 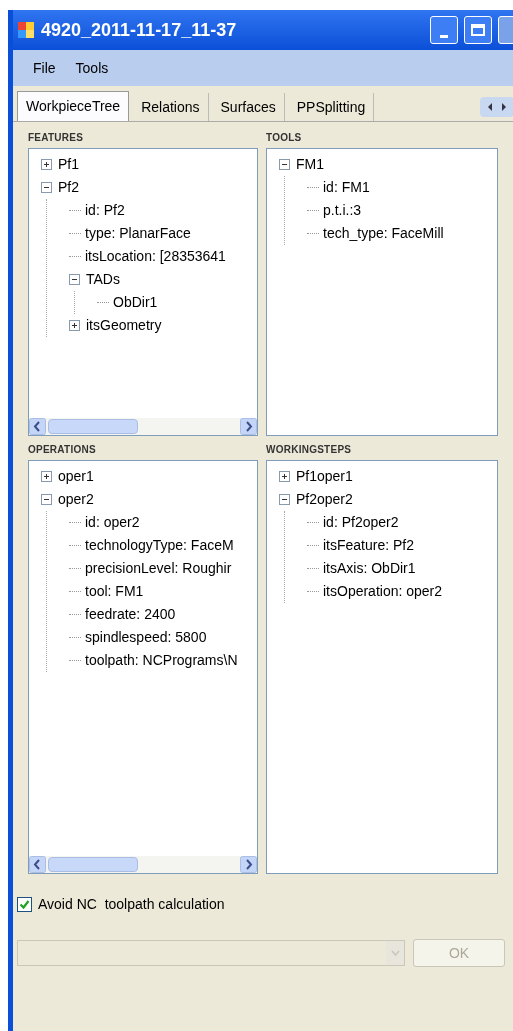 I want to click on tree-item: itsAxis: ObDir1, so click(x=369, y=568).